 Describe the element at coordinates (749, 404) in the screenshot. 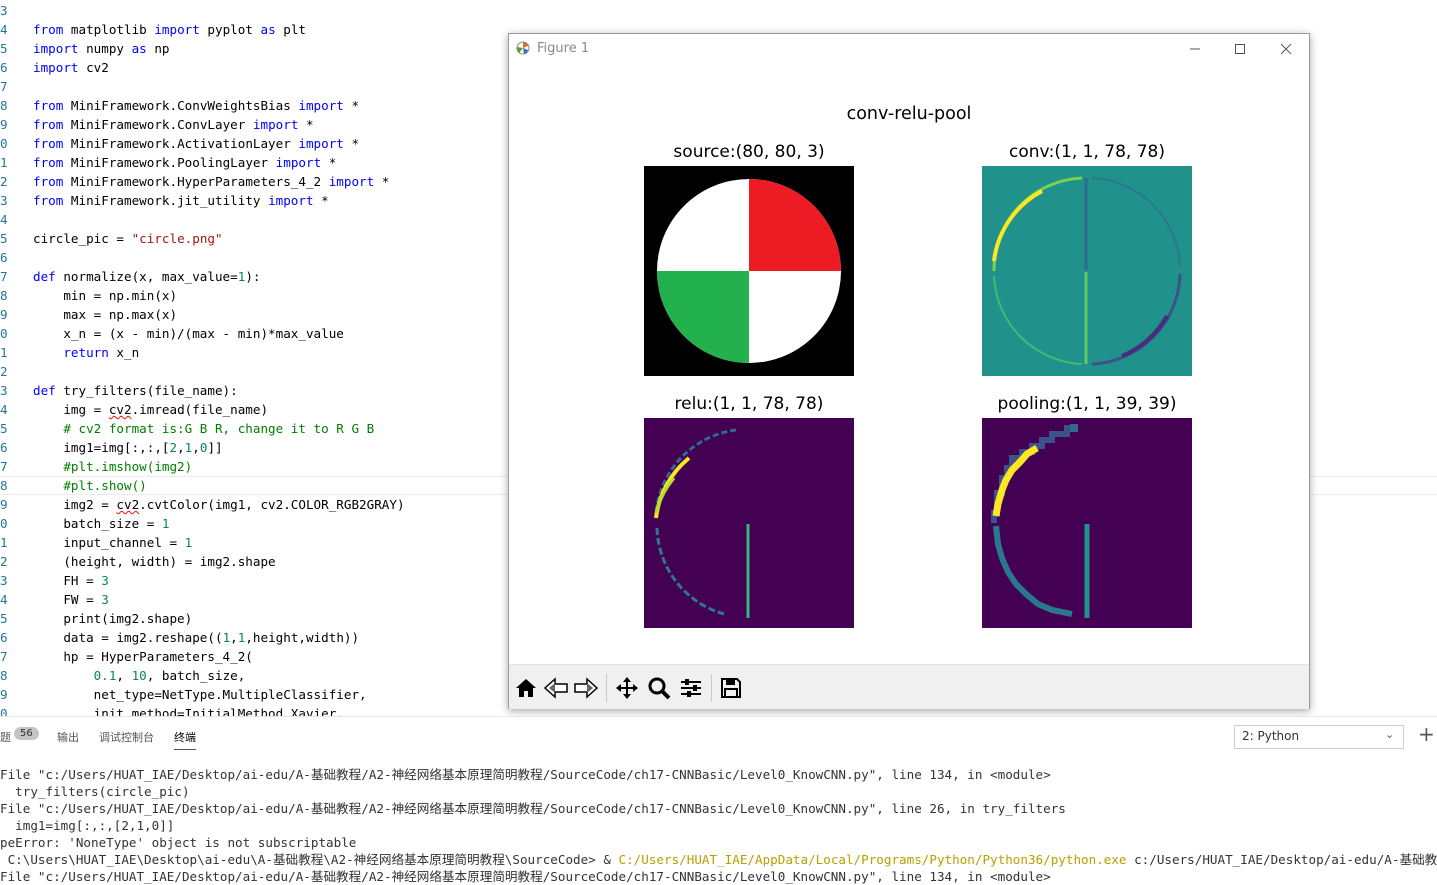

I see `relu-title: relu:(1, 1, 78, 78)` at that location.